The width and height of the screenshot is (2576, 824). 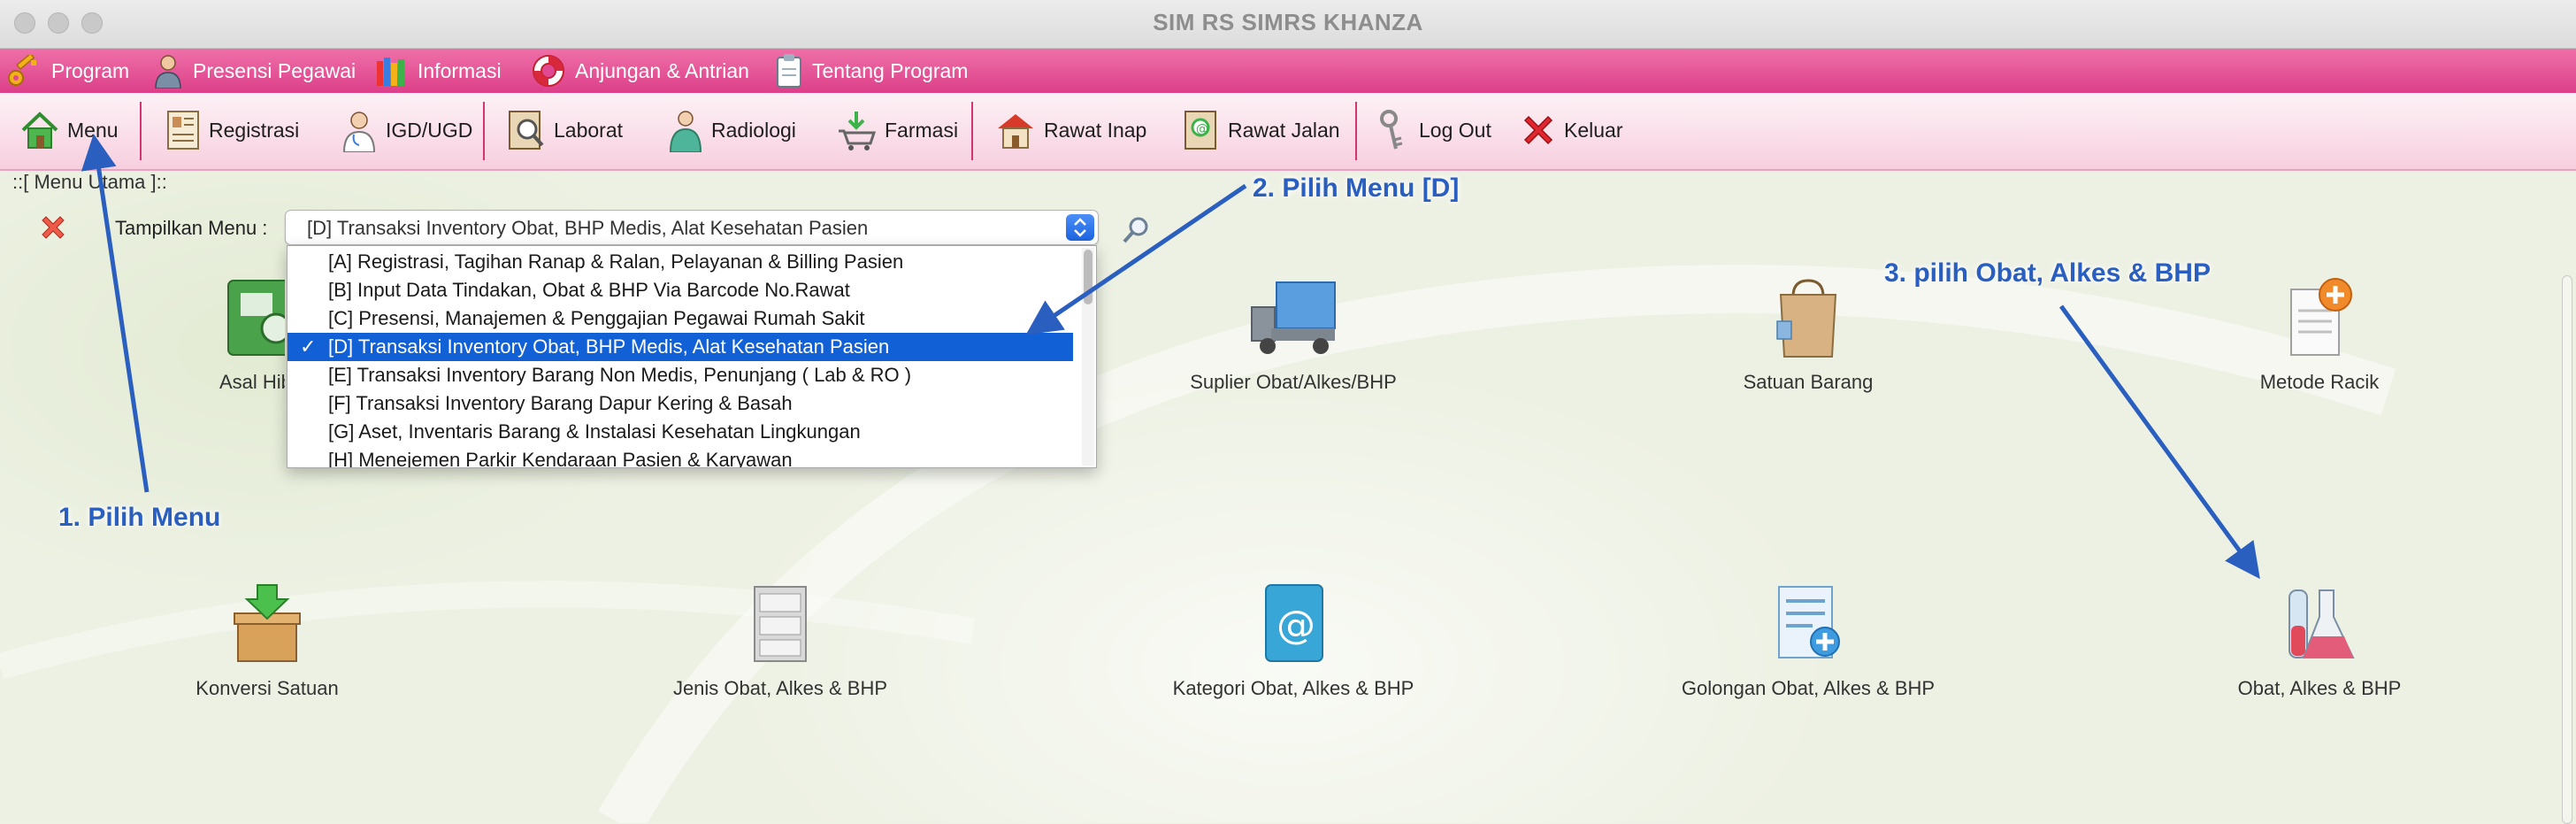 I want to click on outpatient-icon: @, so click(x=1200, y=130).